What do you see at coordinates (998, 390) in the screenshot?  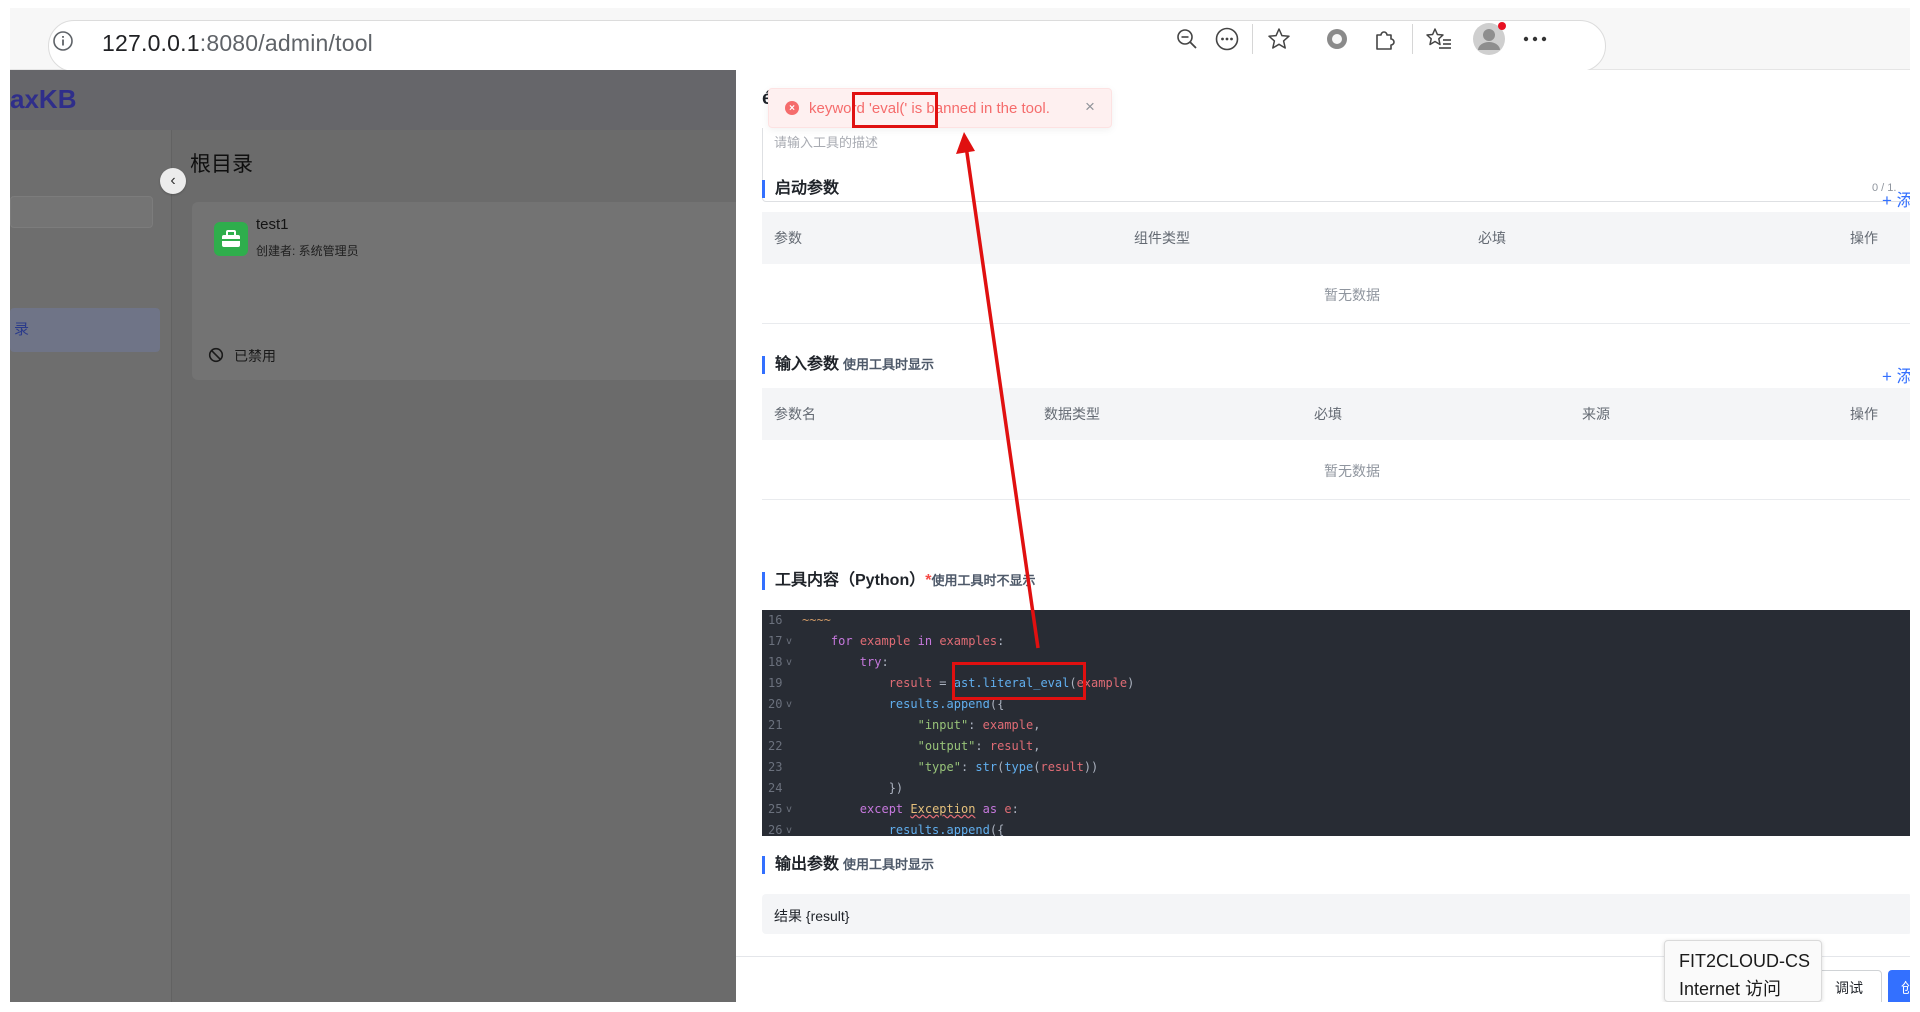 I see `annotation-arrow` at bounding box center [998, 390].